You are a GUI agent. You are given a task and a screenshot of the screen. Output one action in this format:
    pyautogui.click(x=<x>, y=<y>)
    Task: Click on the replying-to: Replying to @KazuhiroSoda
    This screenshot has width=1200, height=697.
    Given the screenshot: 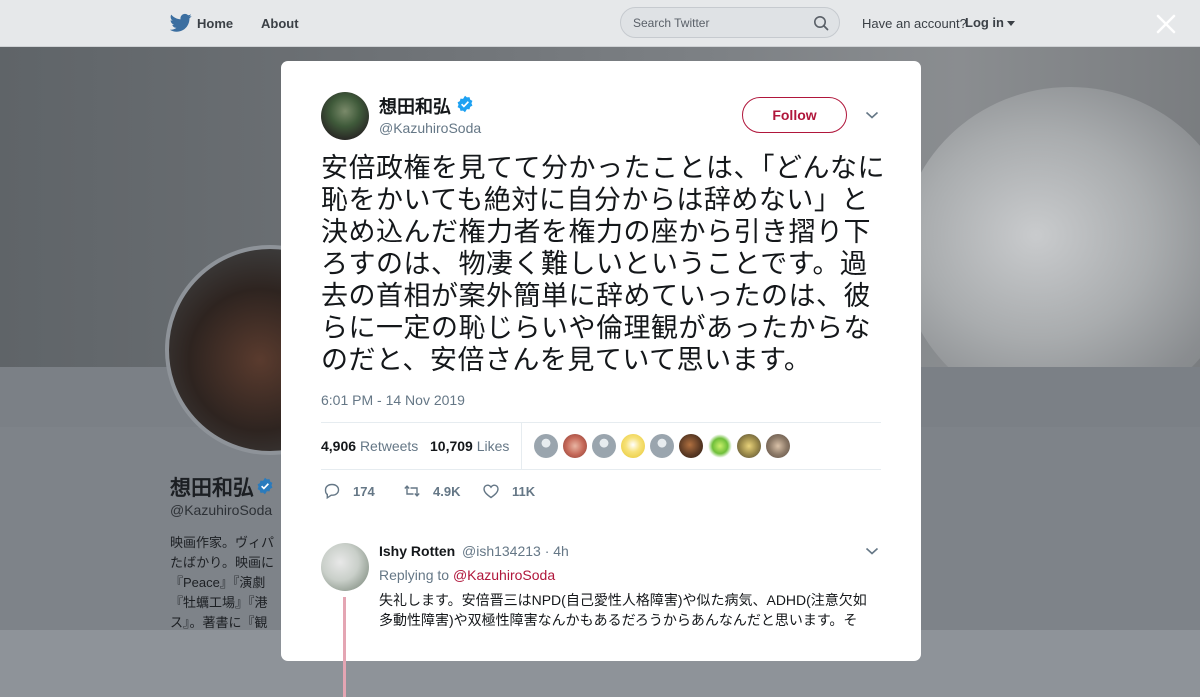 What is the action you would take?
    pyautogui.click(x=467, y=575)
    